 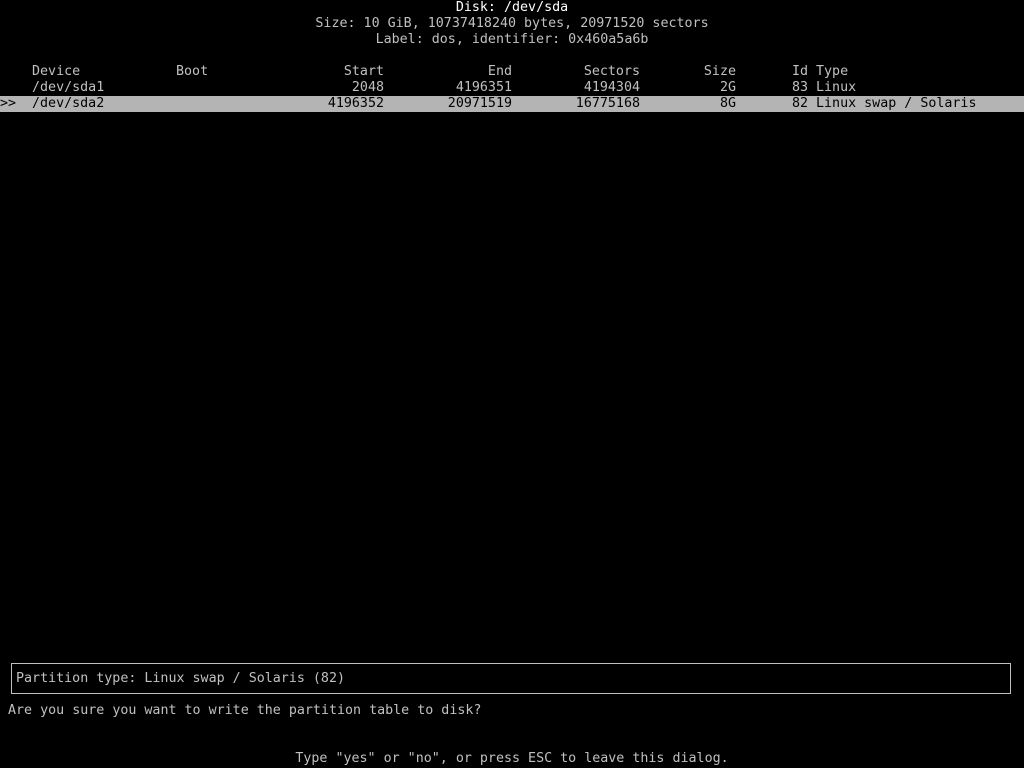 What do you see at coordinates (799, 71) in the screenshot?
I see `column-header-id: Id` at bounding box center [799, 71].